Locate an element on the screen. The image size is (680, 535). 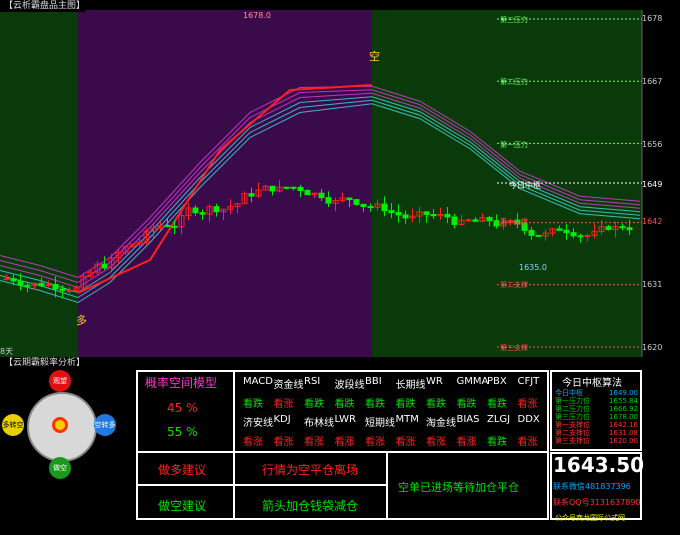
long-advice-text: 行情为空平仓离场 is located at coordinates (310, 470).